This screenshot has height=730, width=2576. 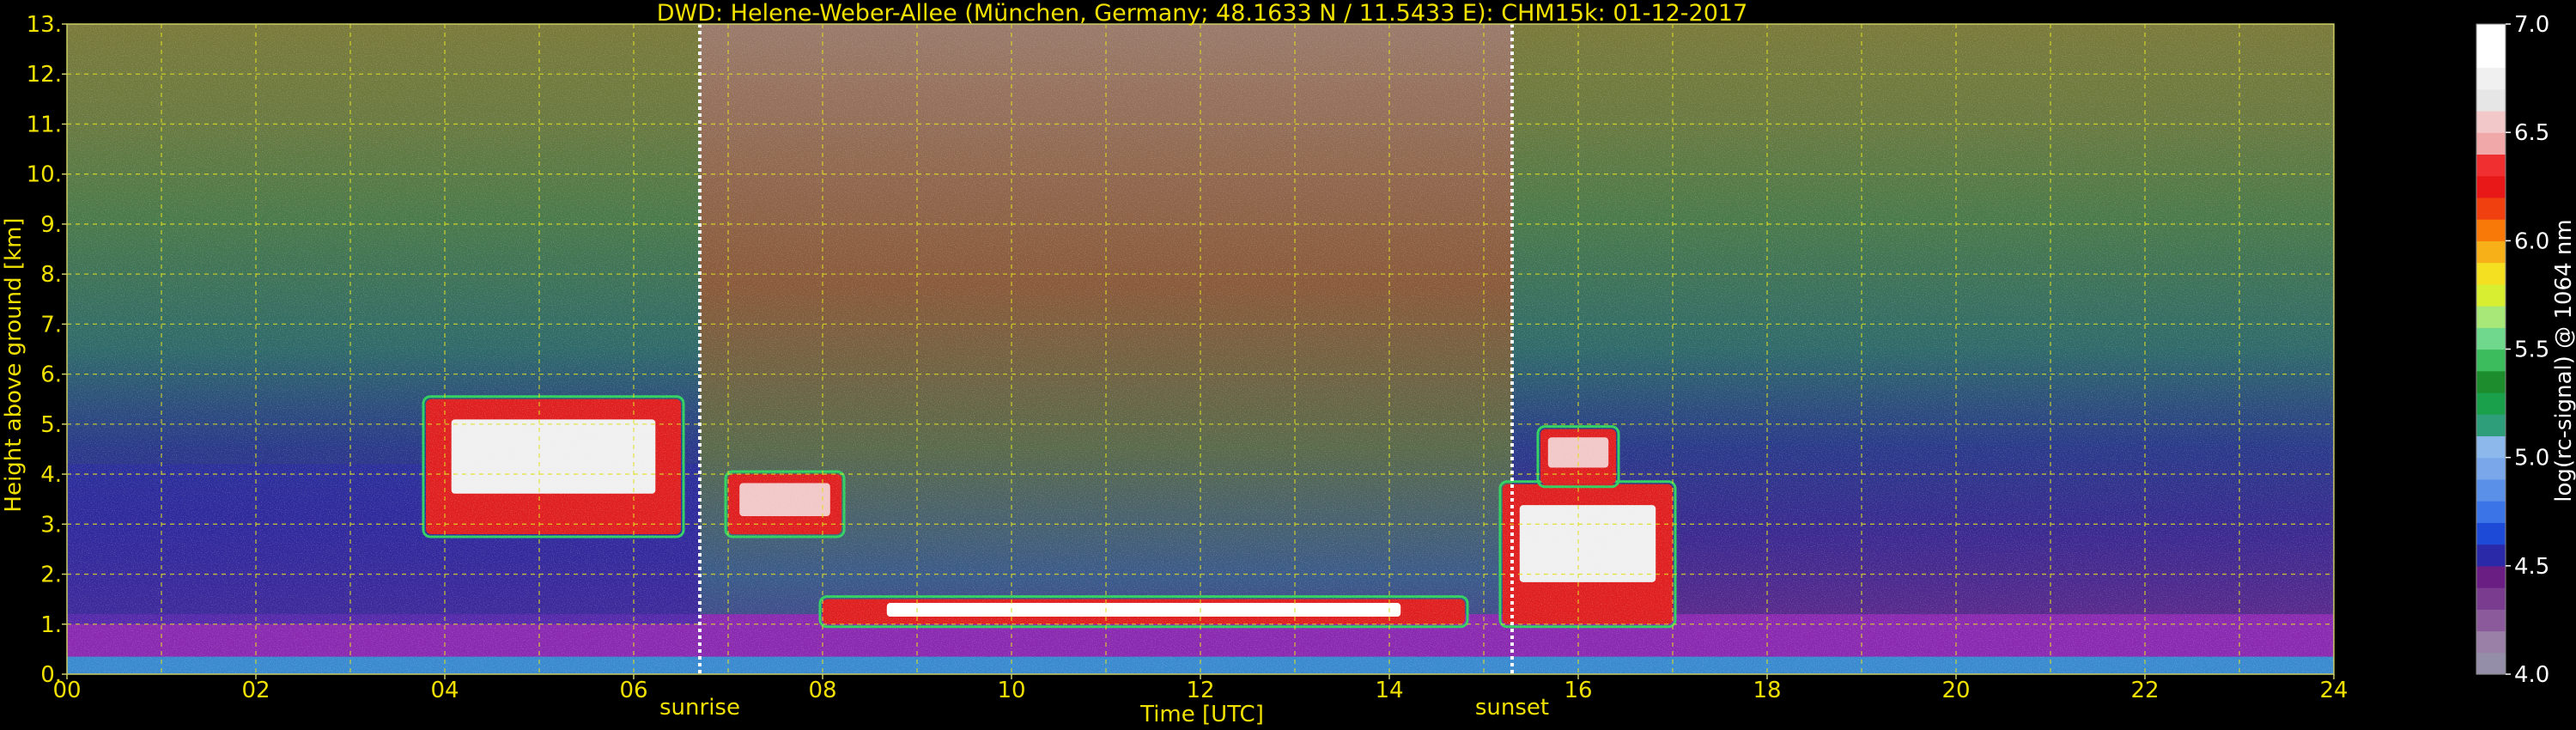 I want to click on x-tick-label: 10, so click(x=1011, y=690).